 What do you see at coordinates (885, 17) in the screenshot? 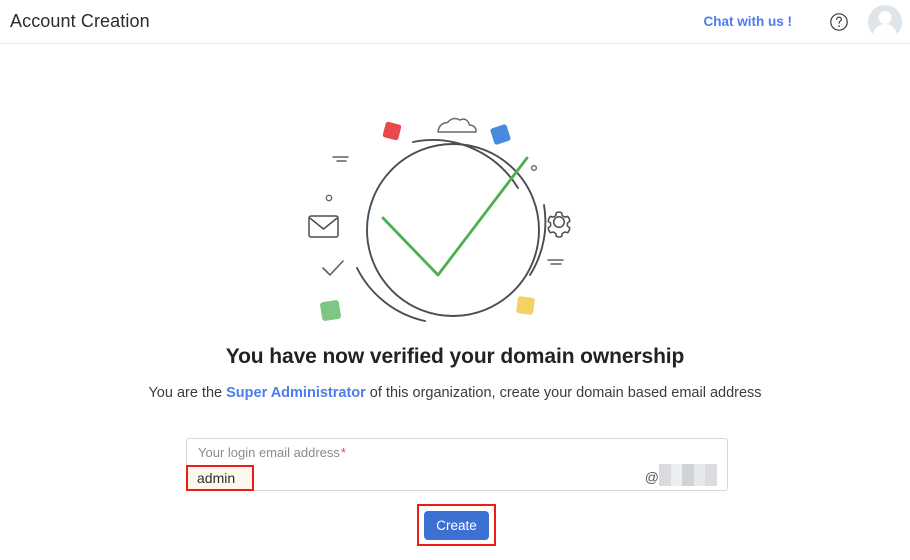
I see `avatar-head` at bounding box center [885, 17].